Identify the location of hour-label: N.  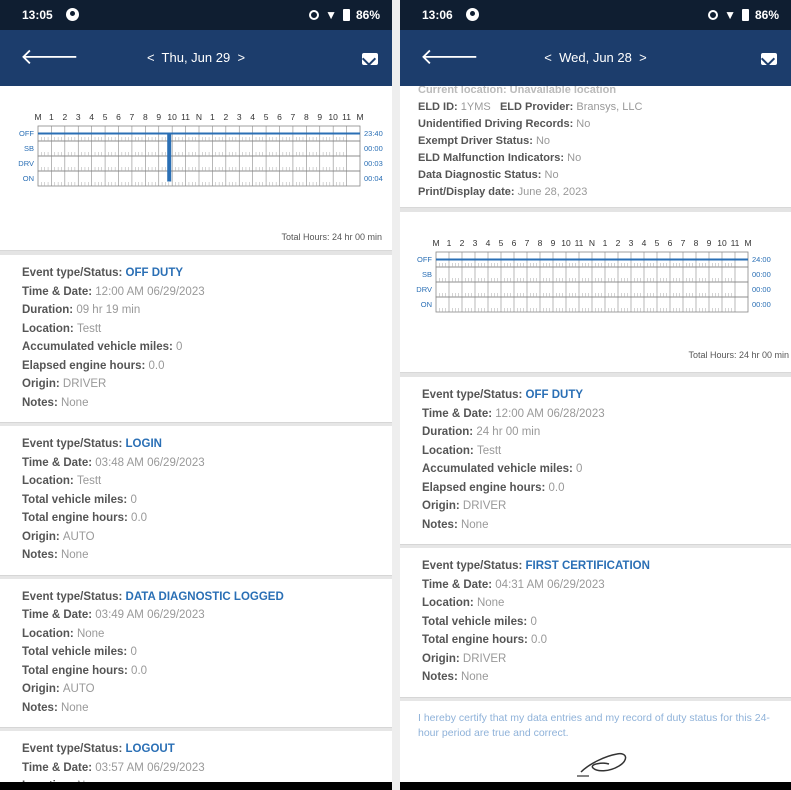
(592, 243).